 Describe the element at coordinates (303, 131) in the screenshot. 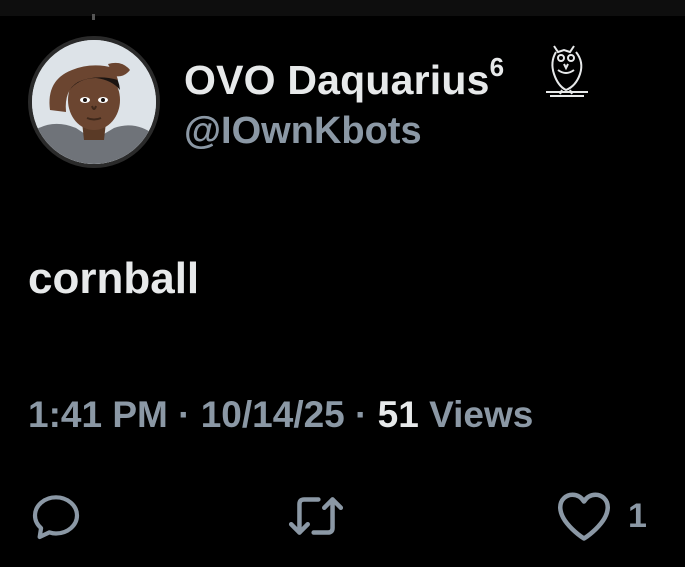

I see `user-handle: @IOwnKbots` at that location.